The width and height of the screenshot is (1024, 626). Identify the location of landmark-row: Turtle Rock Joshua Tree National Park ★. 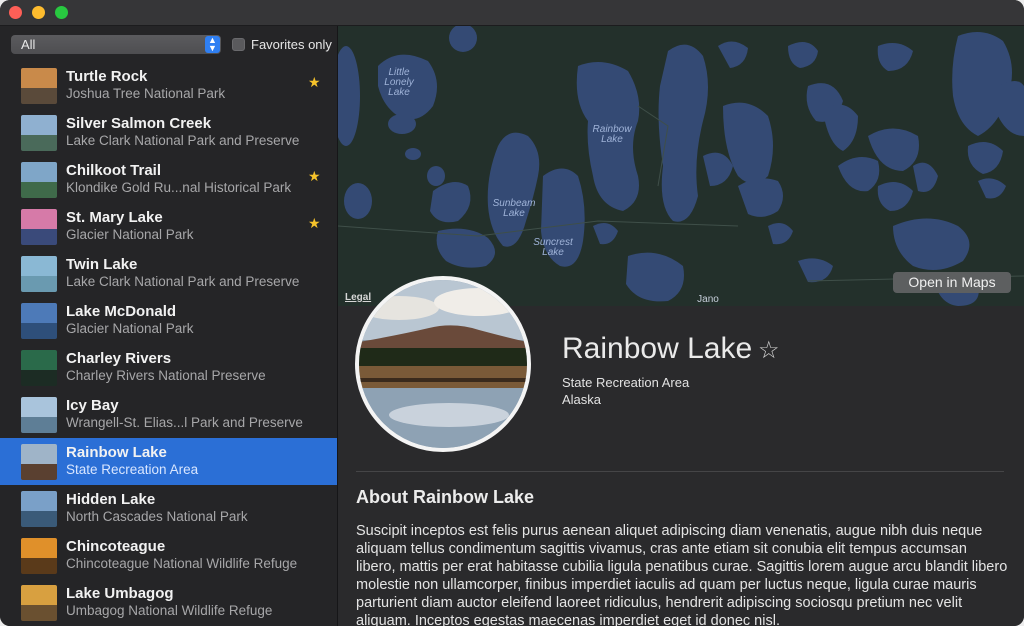
(168, 85).